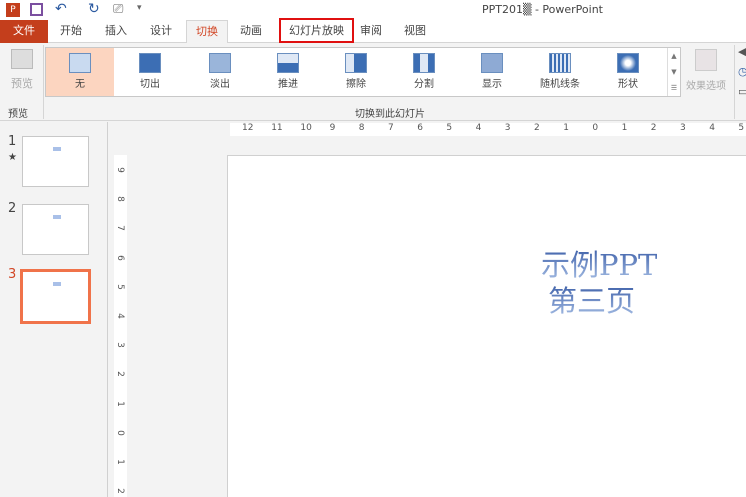 This screenshot has width=746, height=497. I want to click on transition-label: 推进, so click(288, 84).